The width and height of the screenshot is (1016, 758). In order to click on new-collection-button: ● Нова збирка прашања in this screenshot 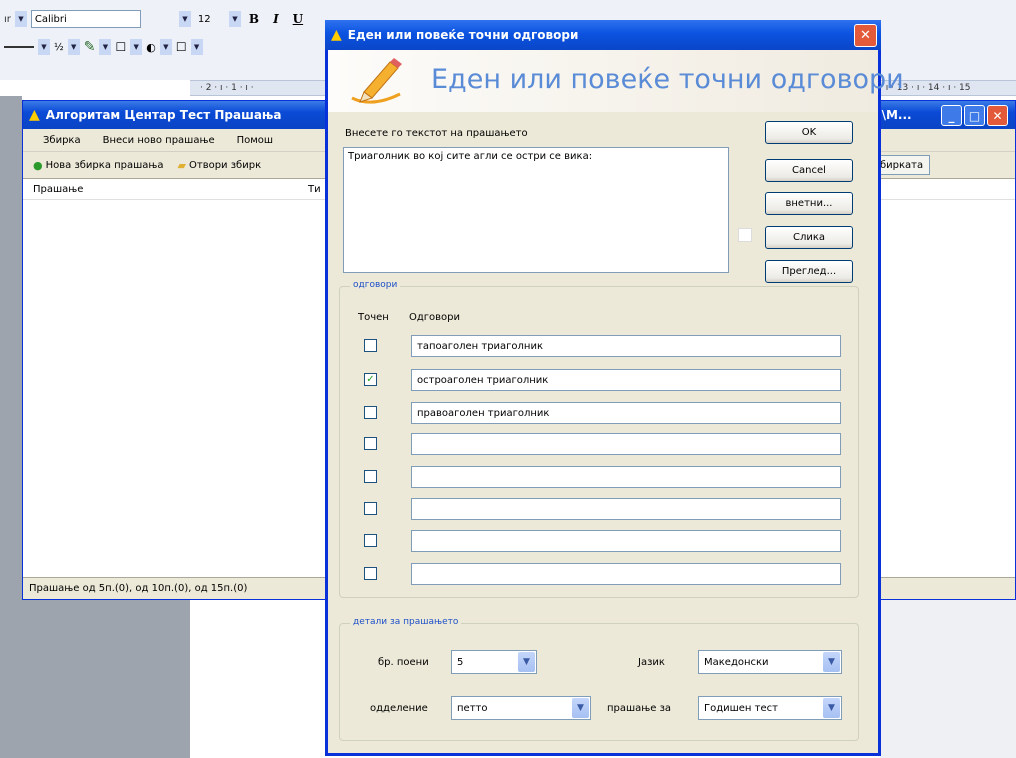, I will do `click(98, 165)`.